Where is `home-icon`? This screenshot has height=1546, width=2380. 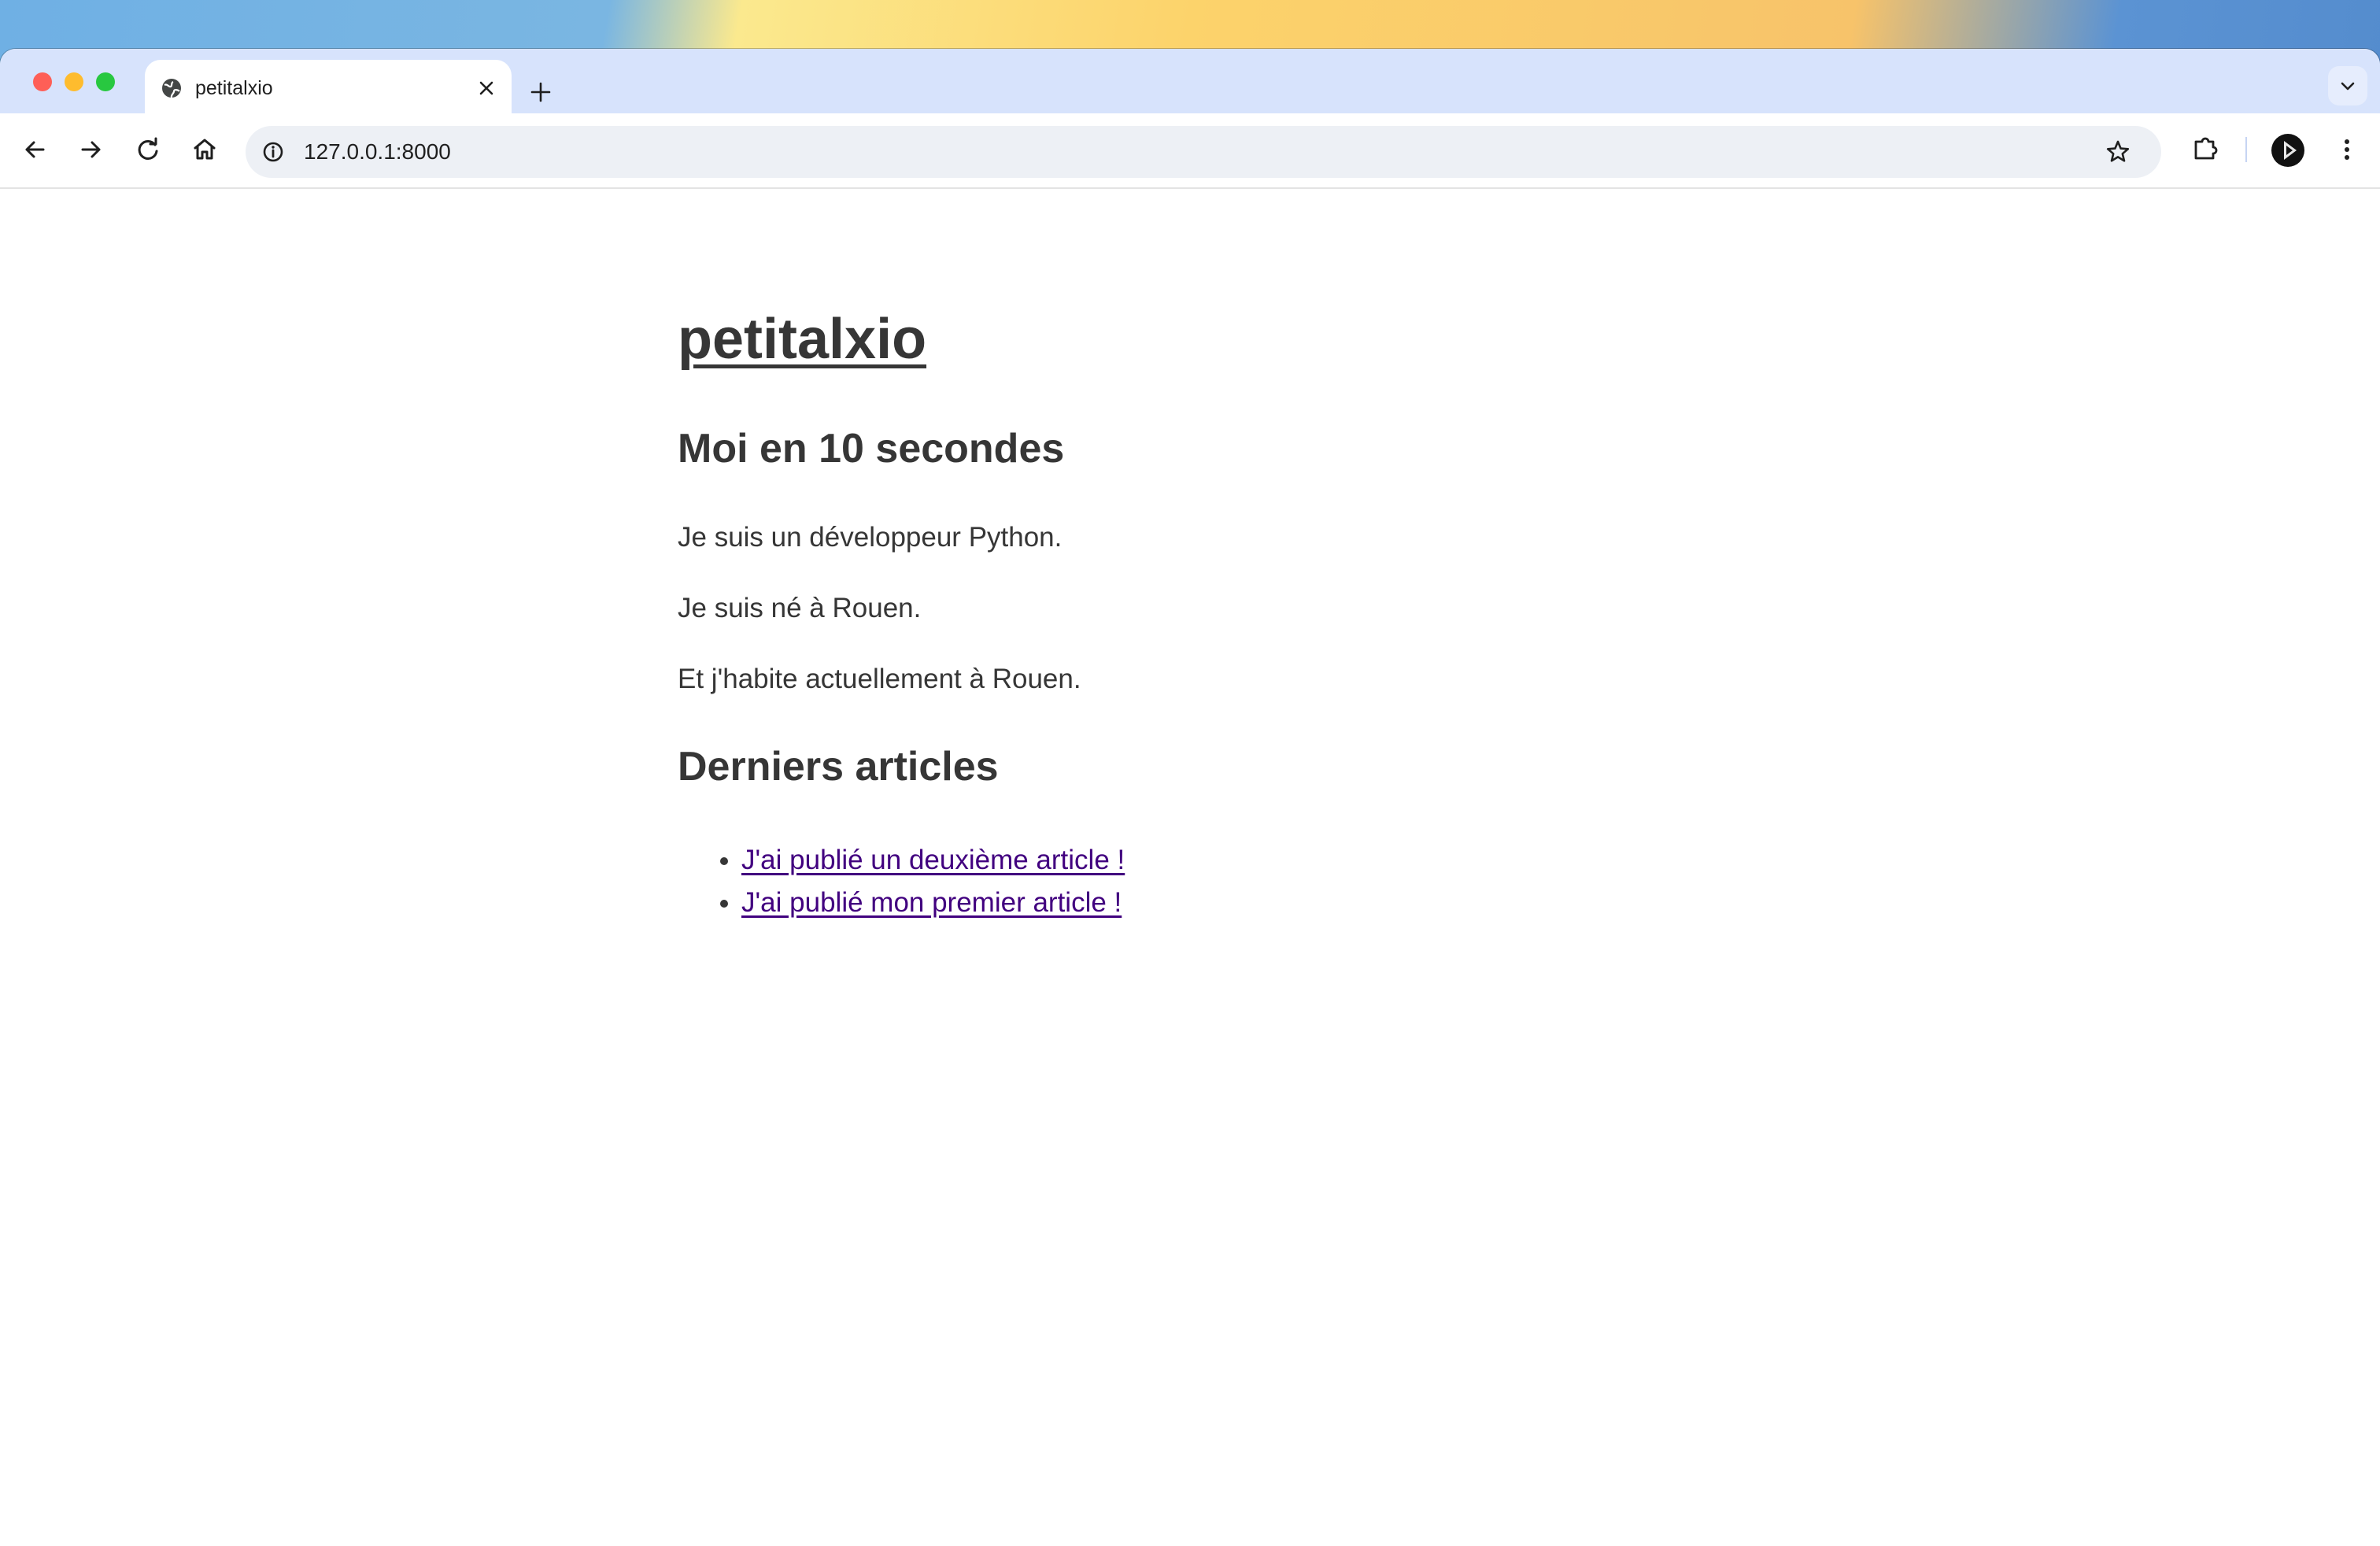
home-icon is located at coordinates (204, 150).